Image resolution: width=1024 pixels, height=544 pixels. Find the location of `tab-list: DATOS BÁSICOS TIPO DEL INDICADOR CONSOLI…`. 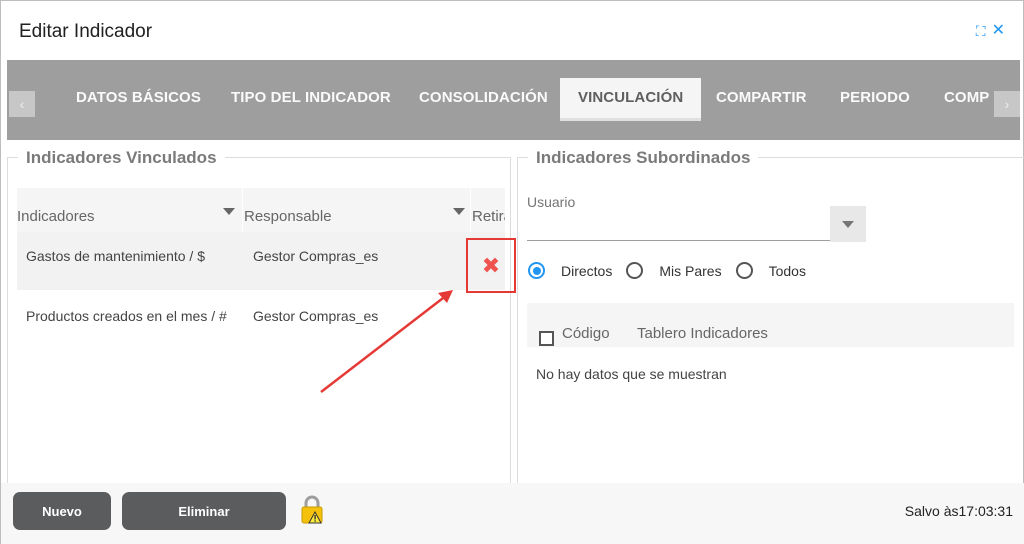

tab-list: DATOS BÁSICOS TIPO DEL INDICADOR CONSOLI… is located at coordinates (524, 100).